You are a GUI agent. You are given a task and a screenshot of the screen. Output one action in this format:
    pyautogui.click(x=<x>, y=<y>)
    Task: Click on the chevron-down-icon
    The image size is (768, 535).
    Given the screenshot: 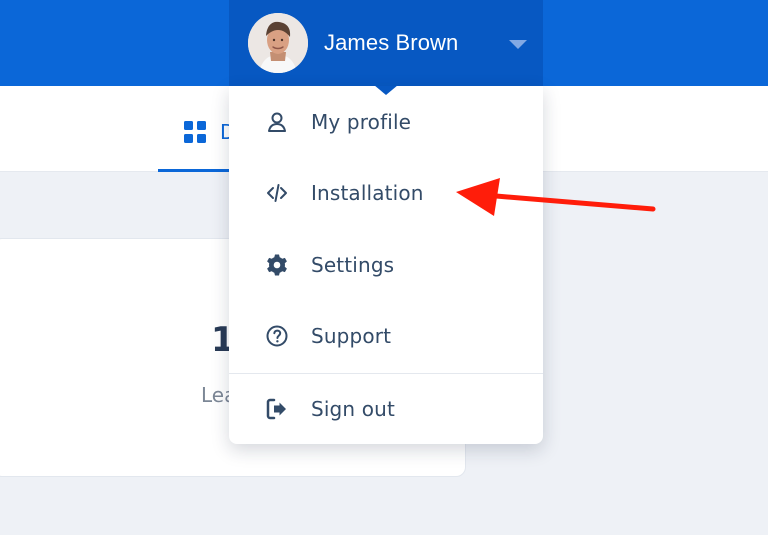 What is the action you would take?
    pyautogui.click(x=518, y=44)
    